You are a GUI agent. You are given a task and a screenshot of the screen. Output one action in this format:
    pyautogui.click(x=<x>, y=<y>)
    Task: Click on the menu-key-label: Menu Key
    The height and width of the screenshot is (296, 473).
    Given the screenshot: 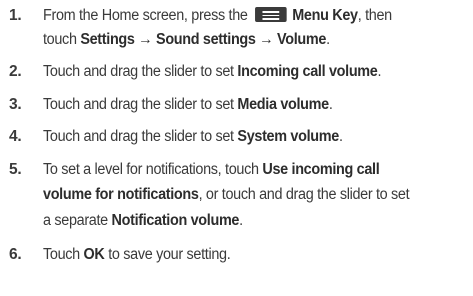 What is the action you would take?
    pyautogui.click(x=325, y=15)
    